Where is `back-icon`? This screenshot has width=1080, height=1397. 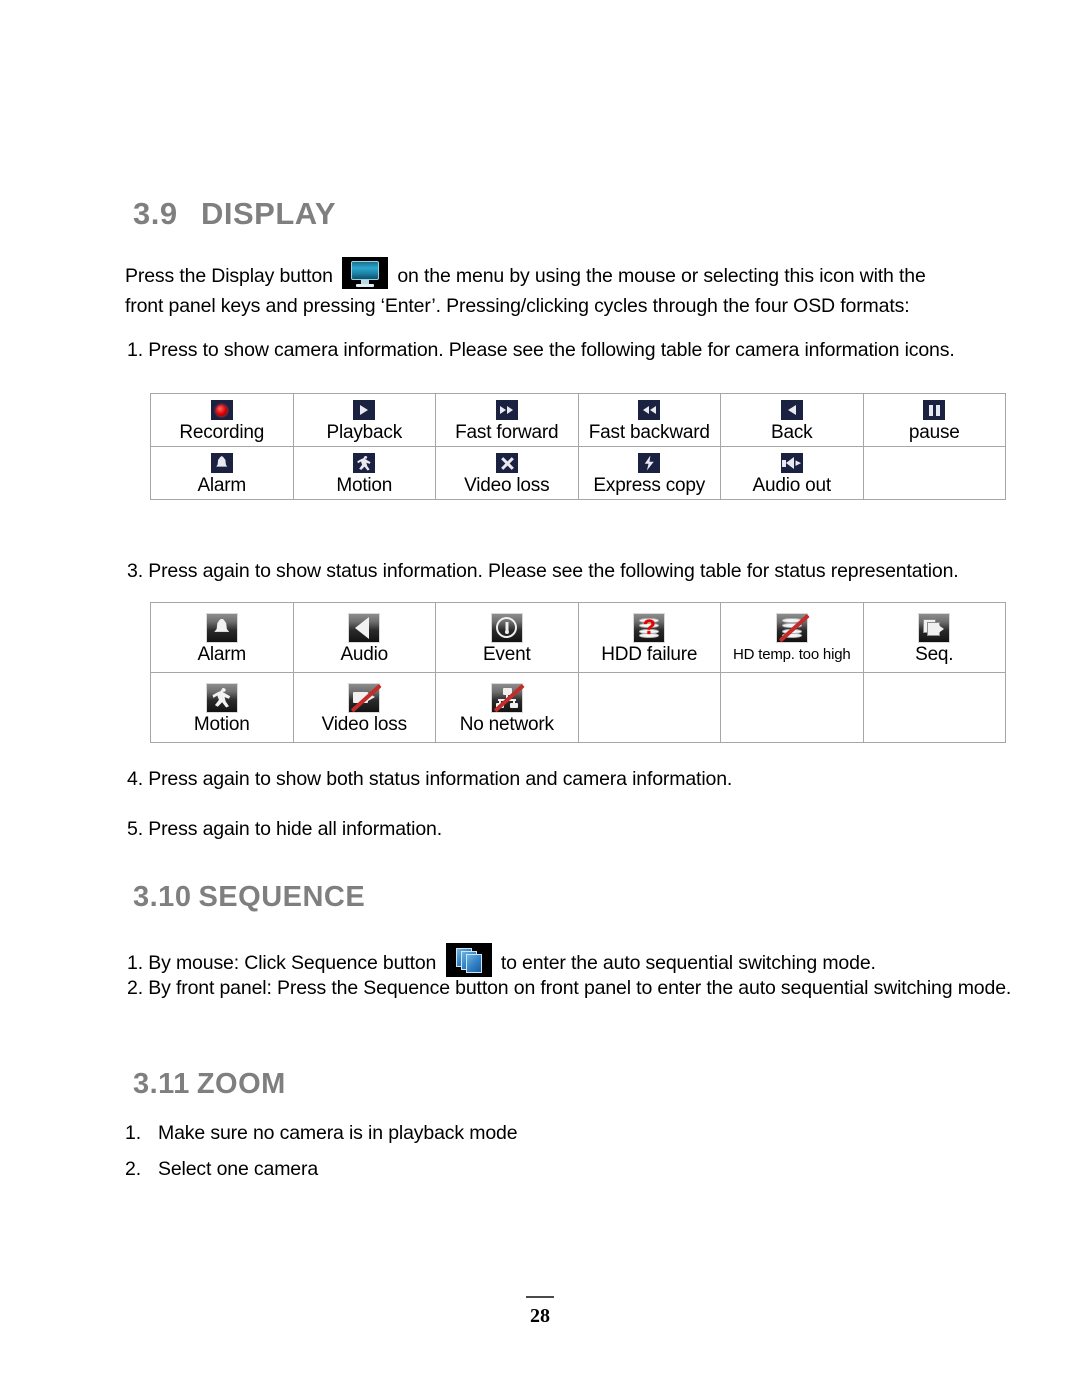
back-icon is located at coordinates (791, 410).